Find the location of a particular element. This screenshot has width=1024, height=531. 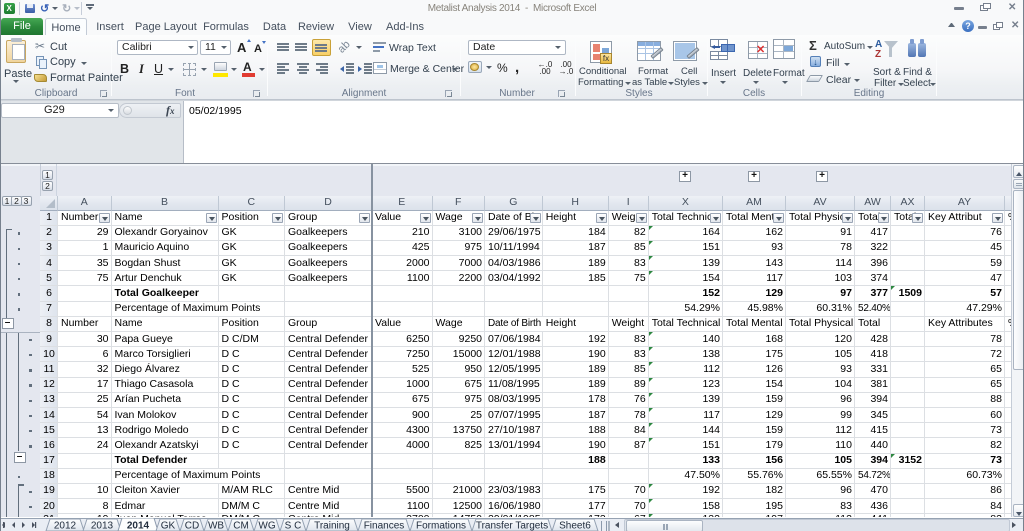

svg-text: Sheet6 is located at coordinates (575, 526).